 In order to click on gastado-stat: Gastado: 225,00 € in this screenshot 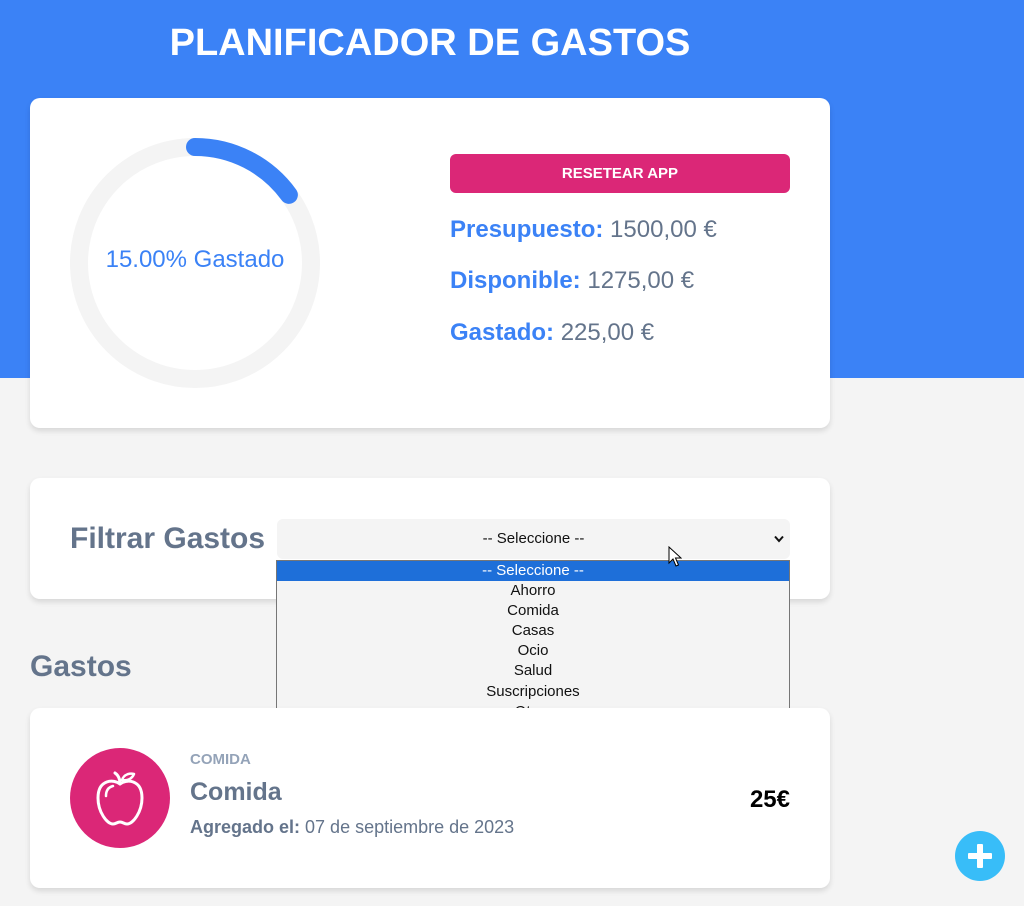, I will do `click(552, 333)`.